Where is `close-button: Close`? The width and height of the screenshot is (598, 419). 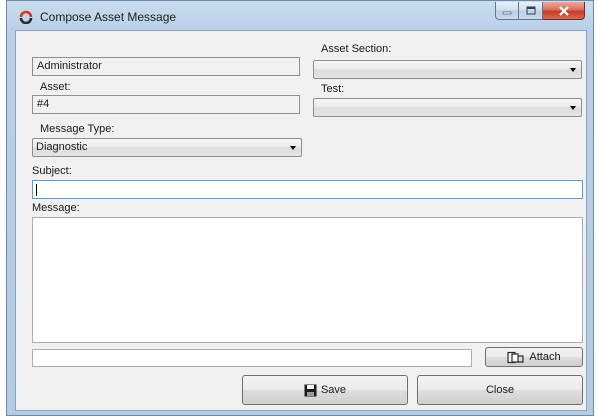
close-button: Close is located at coordinates (500, 390).